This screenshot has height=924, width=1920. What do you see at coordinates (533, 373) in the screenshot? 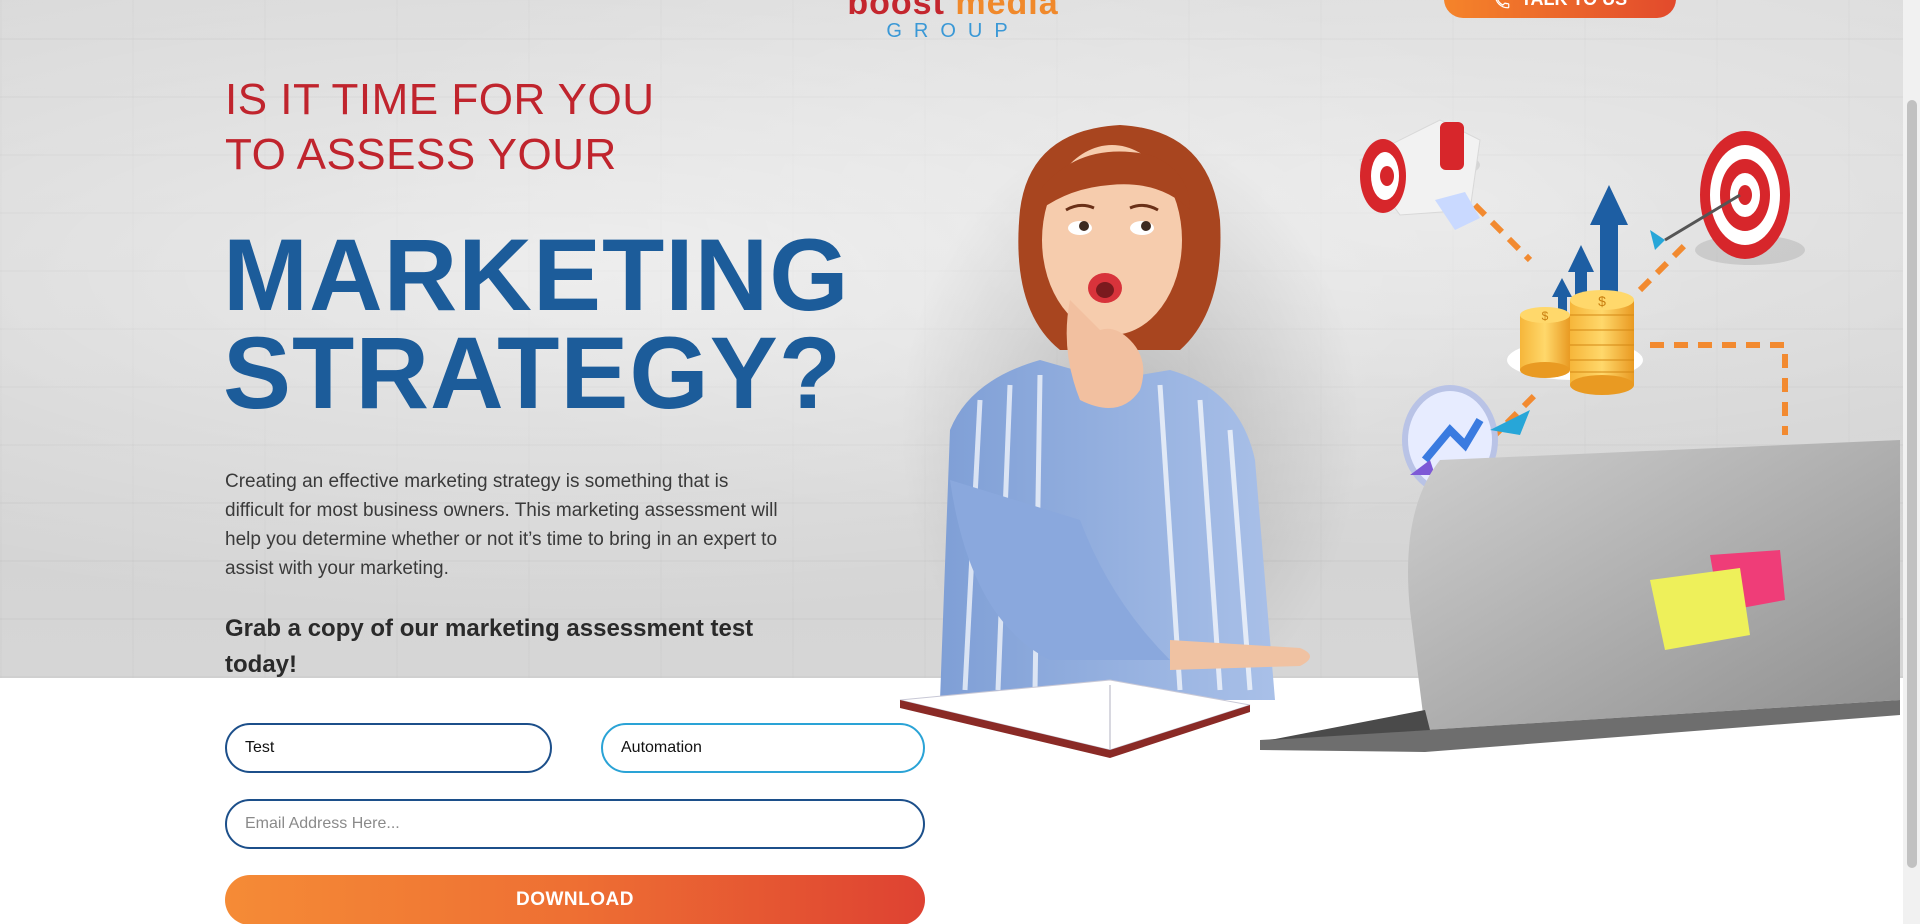
I see `hero-headline-line2: STRATEGY?` at bounding box center [533, 373].